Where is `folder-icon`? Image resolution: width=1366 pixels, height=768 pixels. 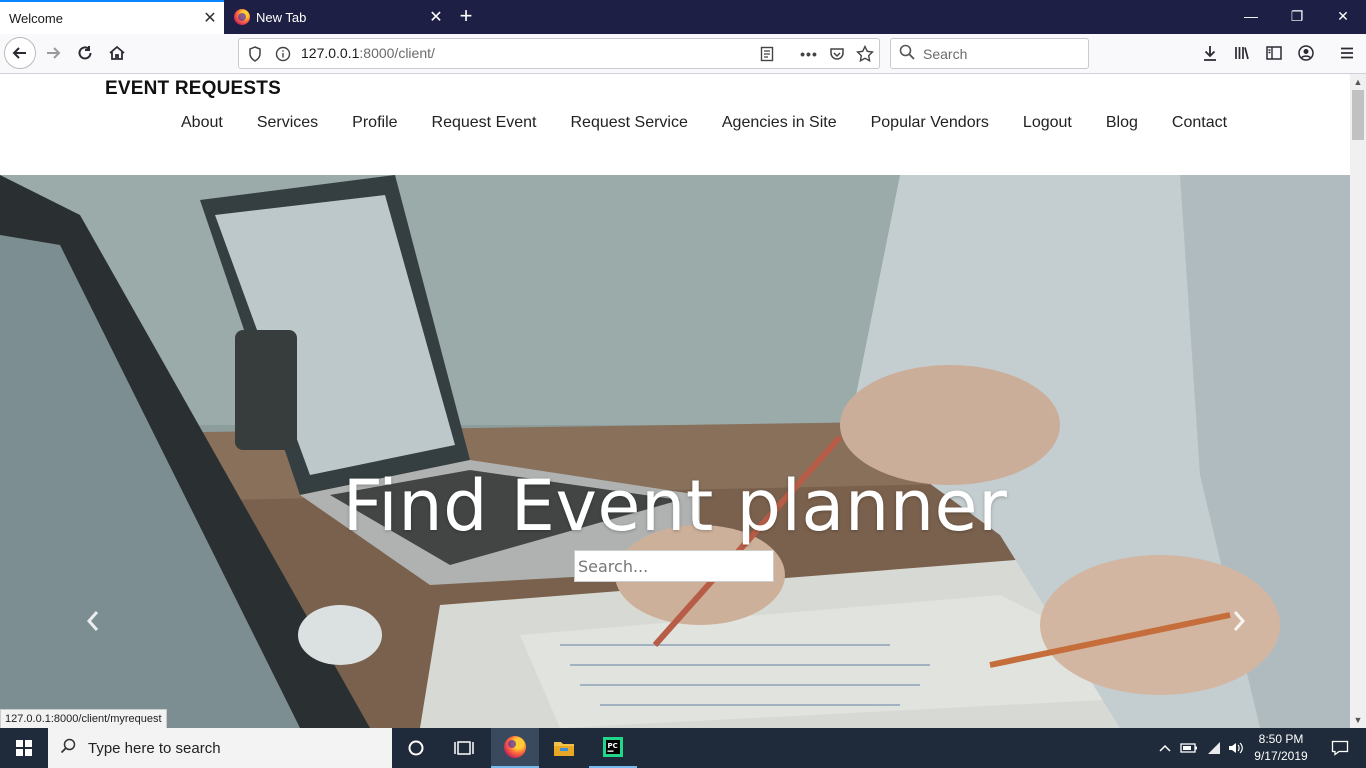 folder-icon is located at coordinates (564, 749).